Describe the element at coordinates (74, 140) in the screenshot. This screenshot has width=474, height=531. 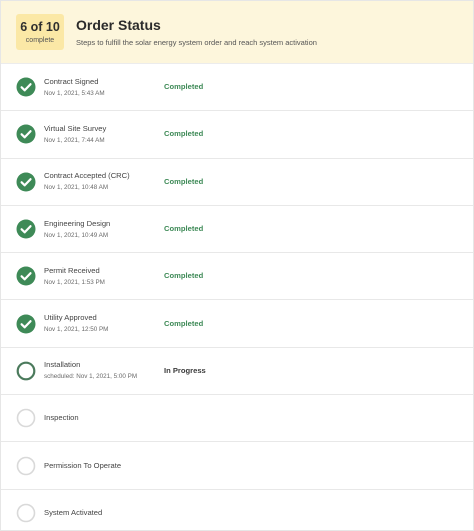
I see `step-date: Nov 1, 2021, 7:44 AM` at that location.